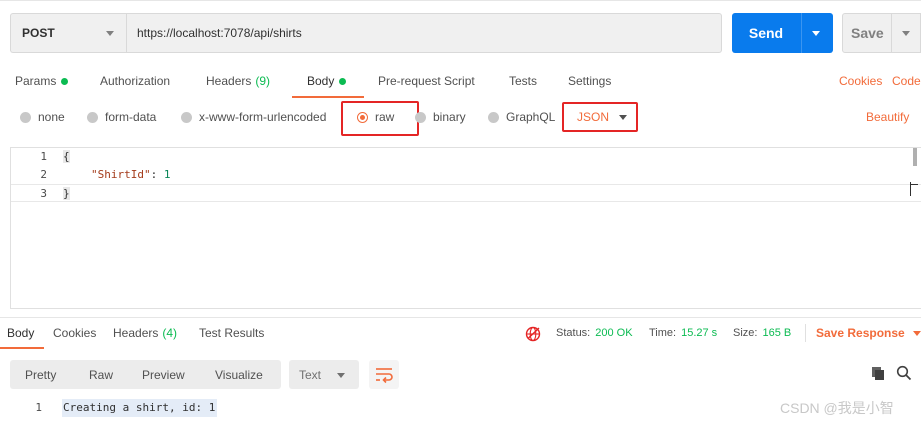  Describe the element at coordinates (101, 374) in the screenshot. I see `view-mode-raw: Raw` at that location.